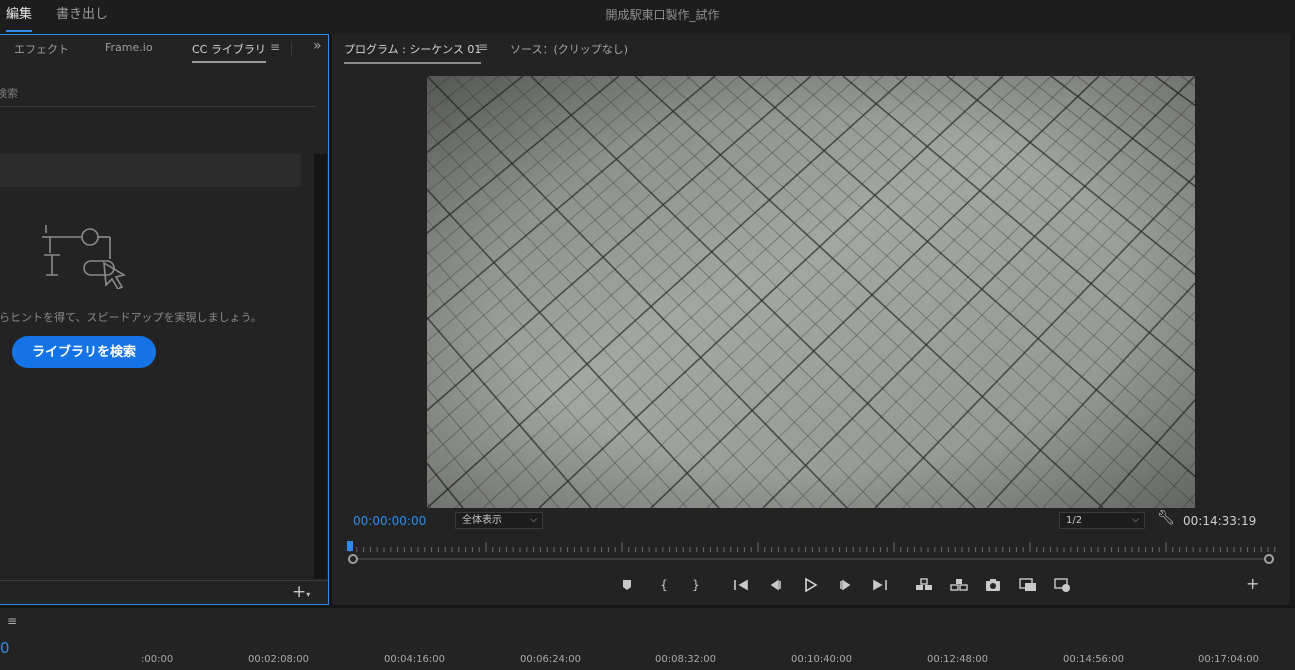 This screenshot has width=1295, height=670. I want to click on zoom-fit-value: 全体表示, so click(482, 520).